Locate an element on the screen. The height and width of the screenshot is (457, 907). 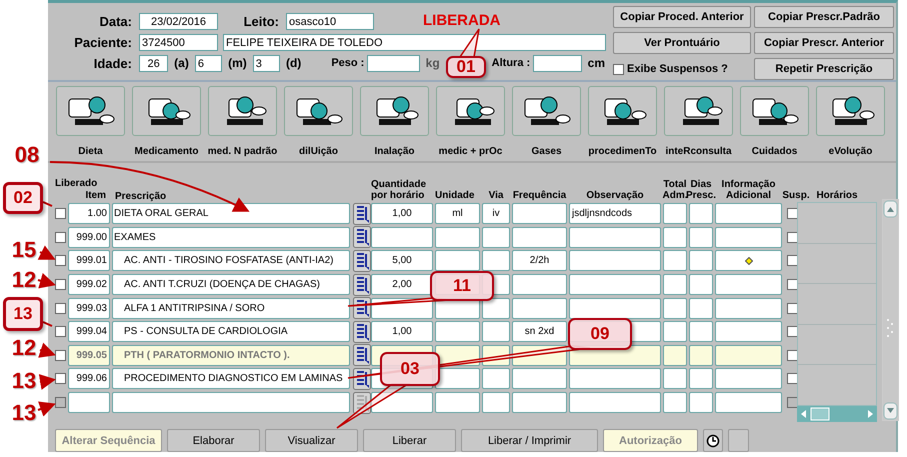
action-button: Repetir Prescrição is located at coordinates (824, 69).